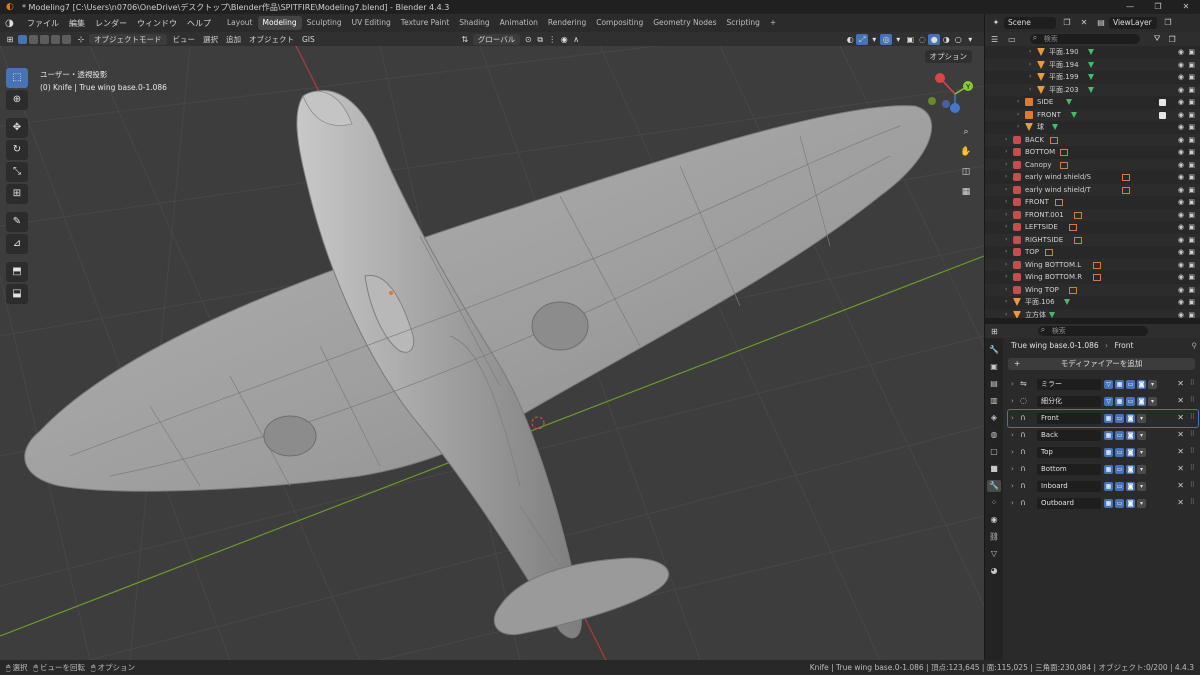 This screenshot has height=675, width=1200. Describe the element at coordinates (1092, 240) in the screenshot. I see `outliner-row: › RIGHTSIDE ◉ ▣` at that location.